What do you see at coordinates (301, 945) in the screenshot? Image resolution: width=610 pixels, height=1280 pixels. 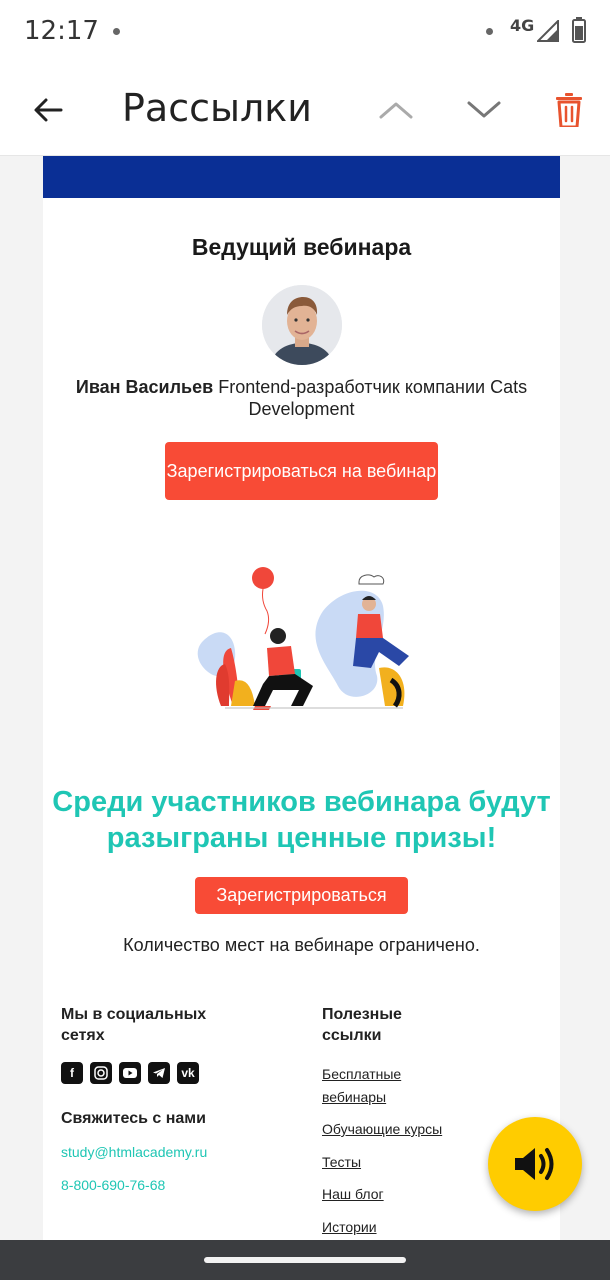 I see `seats-limited-note: Количество мест на вебинаре ограничено.` at bounding box center [301, 945].